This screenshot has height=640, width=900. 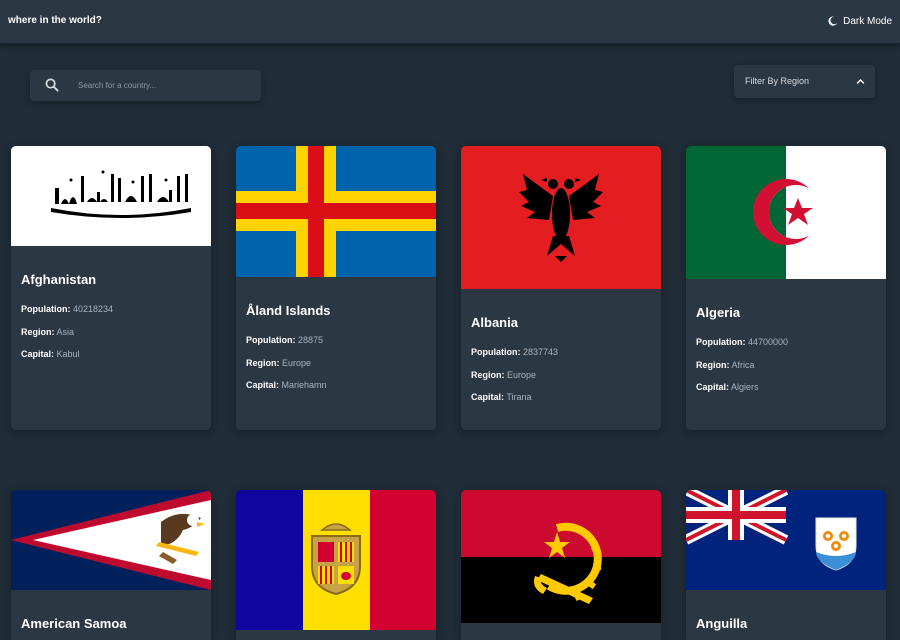 I want to click on site-title: where in the world?, so click(x=55, y=20).